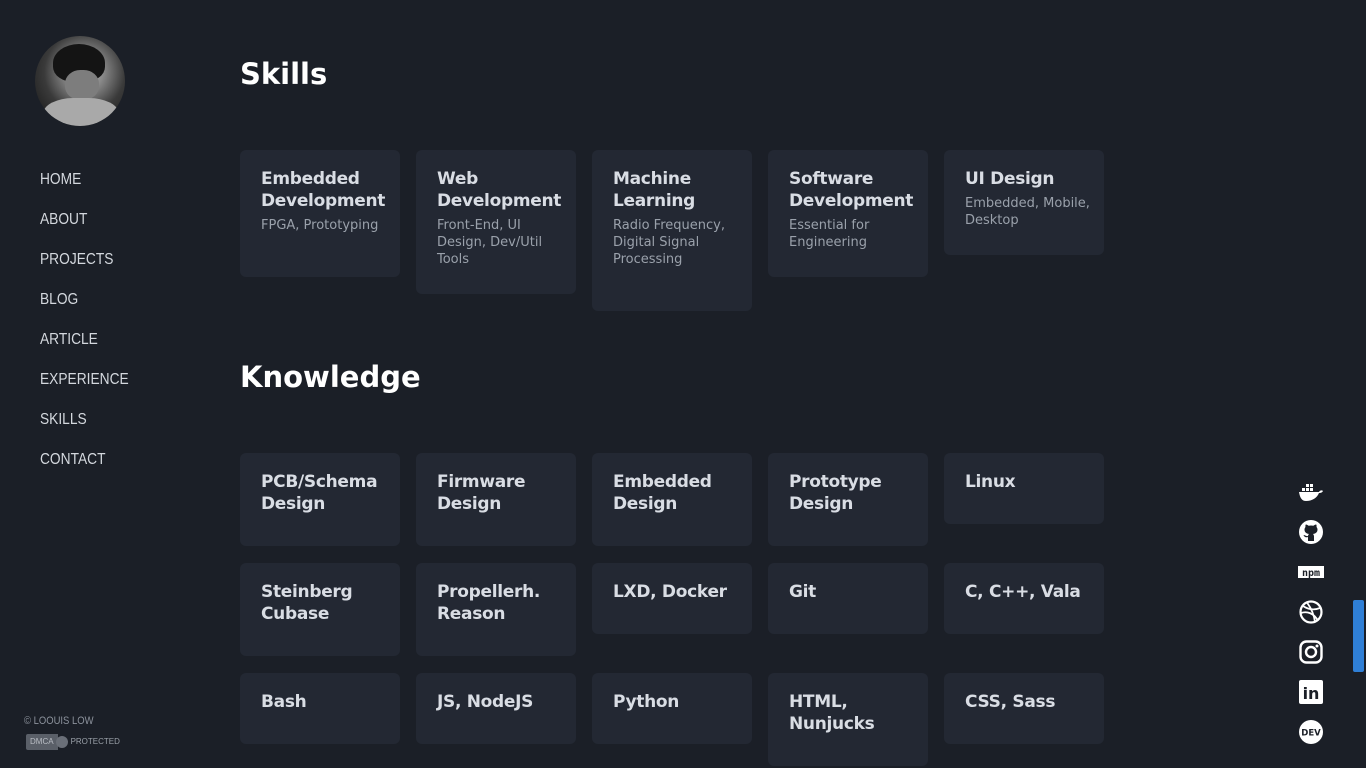  What do you see at coordinates (851, 190) in the screenshot?
I see `skill-card-title: Software Development` at bounding box center [851, 190].